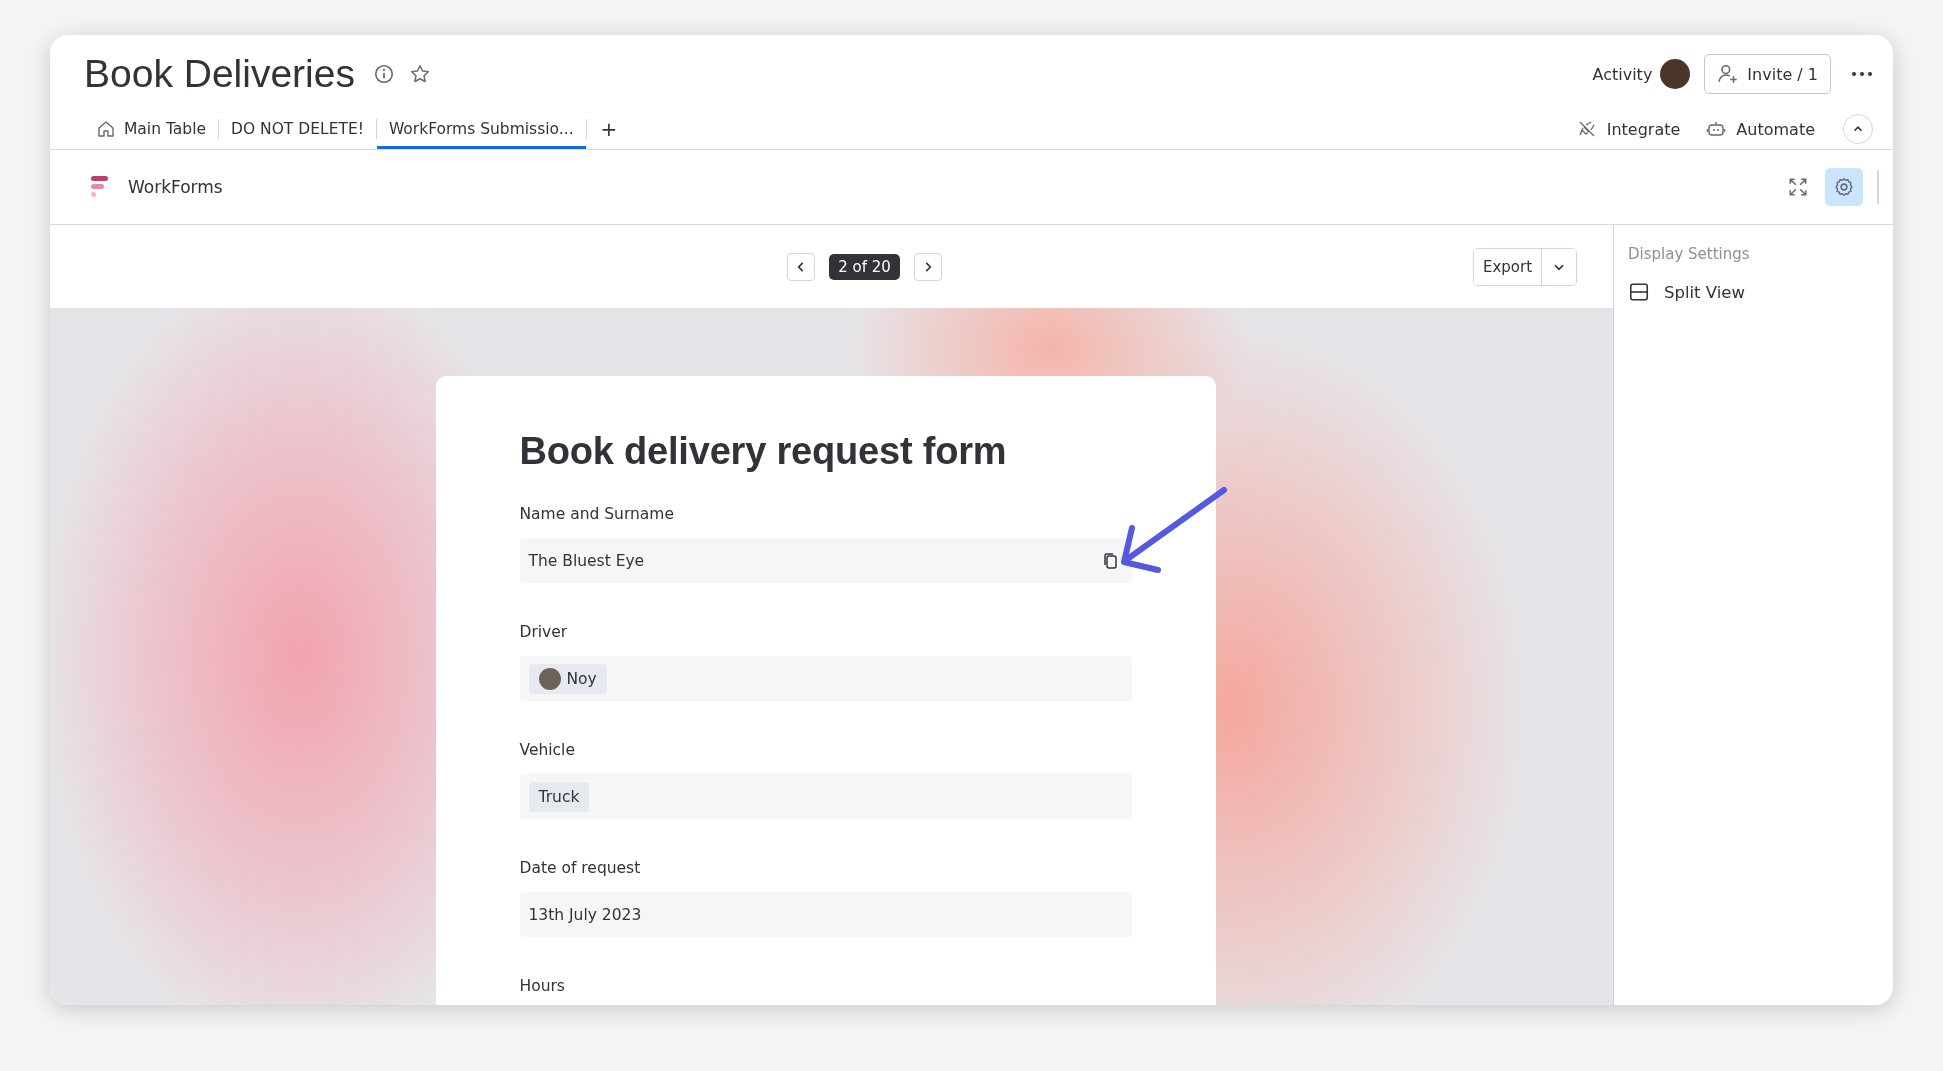  What do you see at coordinates (1760, 129) in the screenshot?
I see `automate-button: Automate` at bounding box center [1760, 129].